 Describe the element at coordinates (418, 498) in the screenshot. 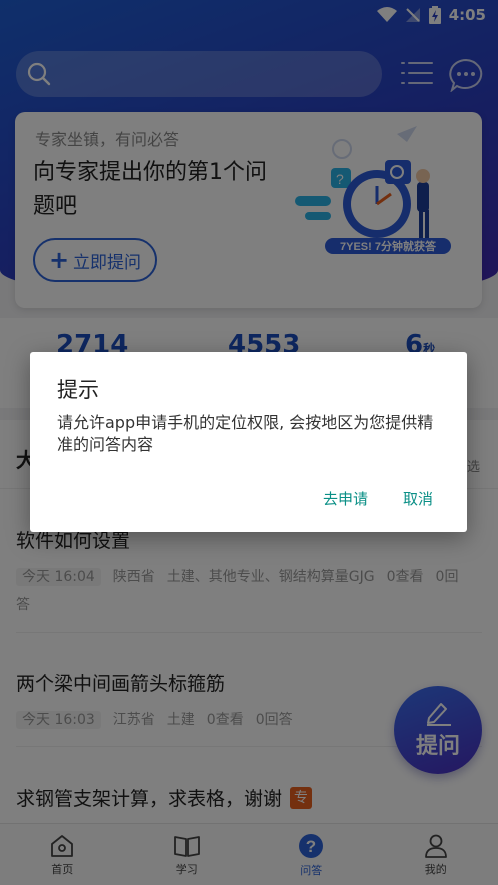

I see `cancel-button: 取消` at that location.